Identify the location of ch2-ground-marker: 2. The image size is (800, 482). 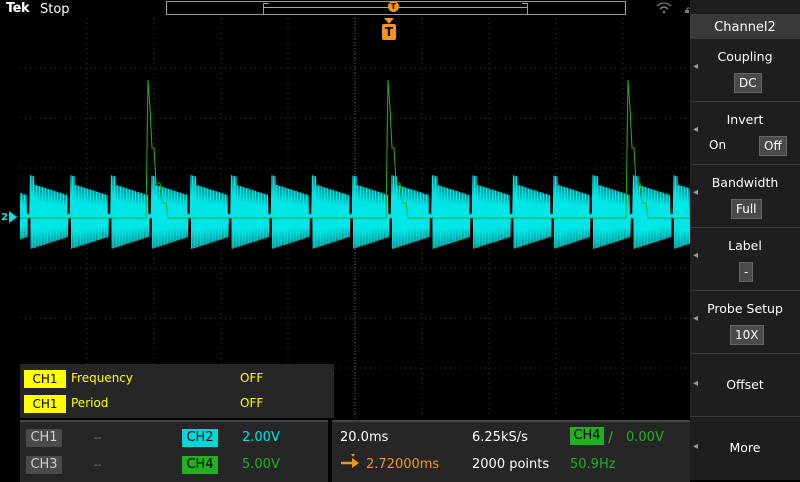
(9, 217).